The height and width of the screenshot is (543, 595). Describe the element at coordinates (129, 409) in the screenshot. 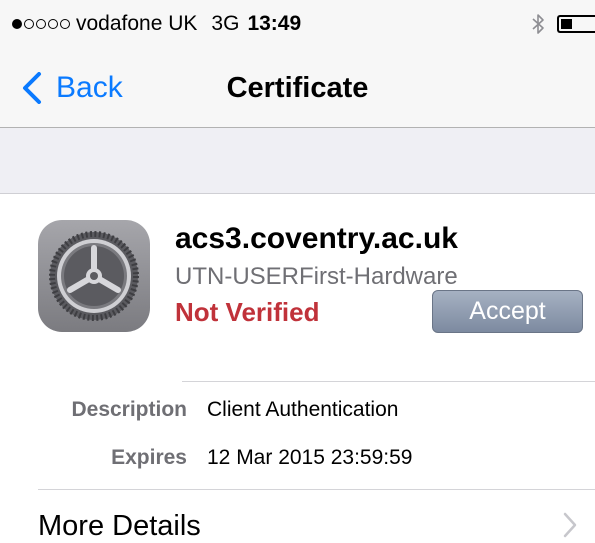

I see `detail-label: Description` at that location.